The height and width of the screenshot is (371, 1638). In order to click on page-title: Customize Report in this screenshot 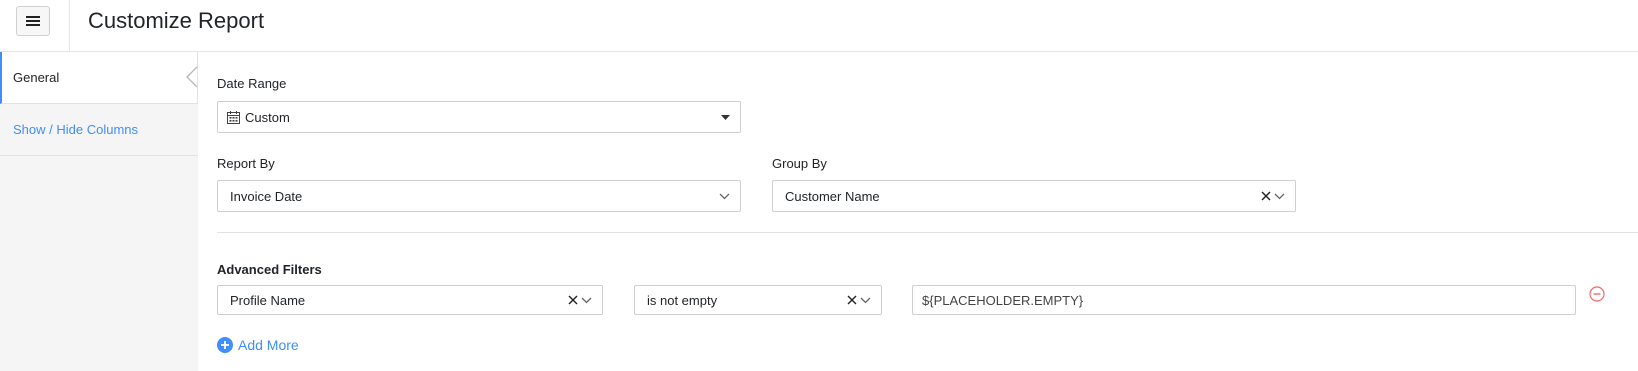, I will do `click(176, 20)`.